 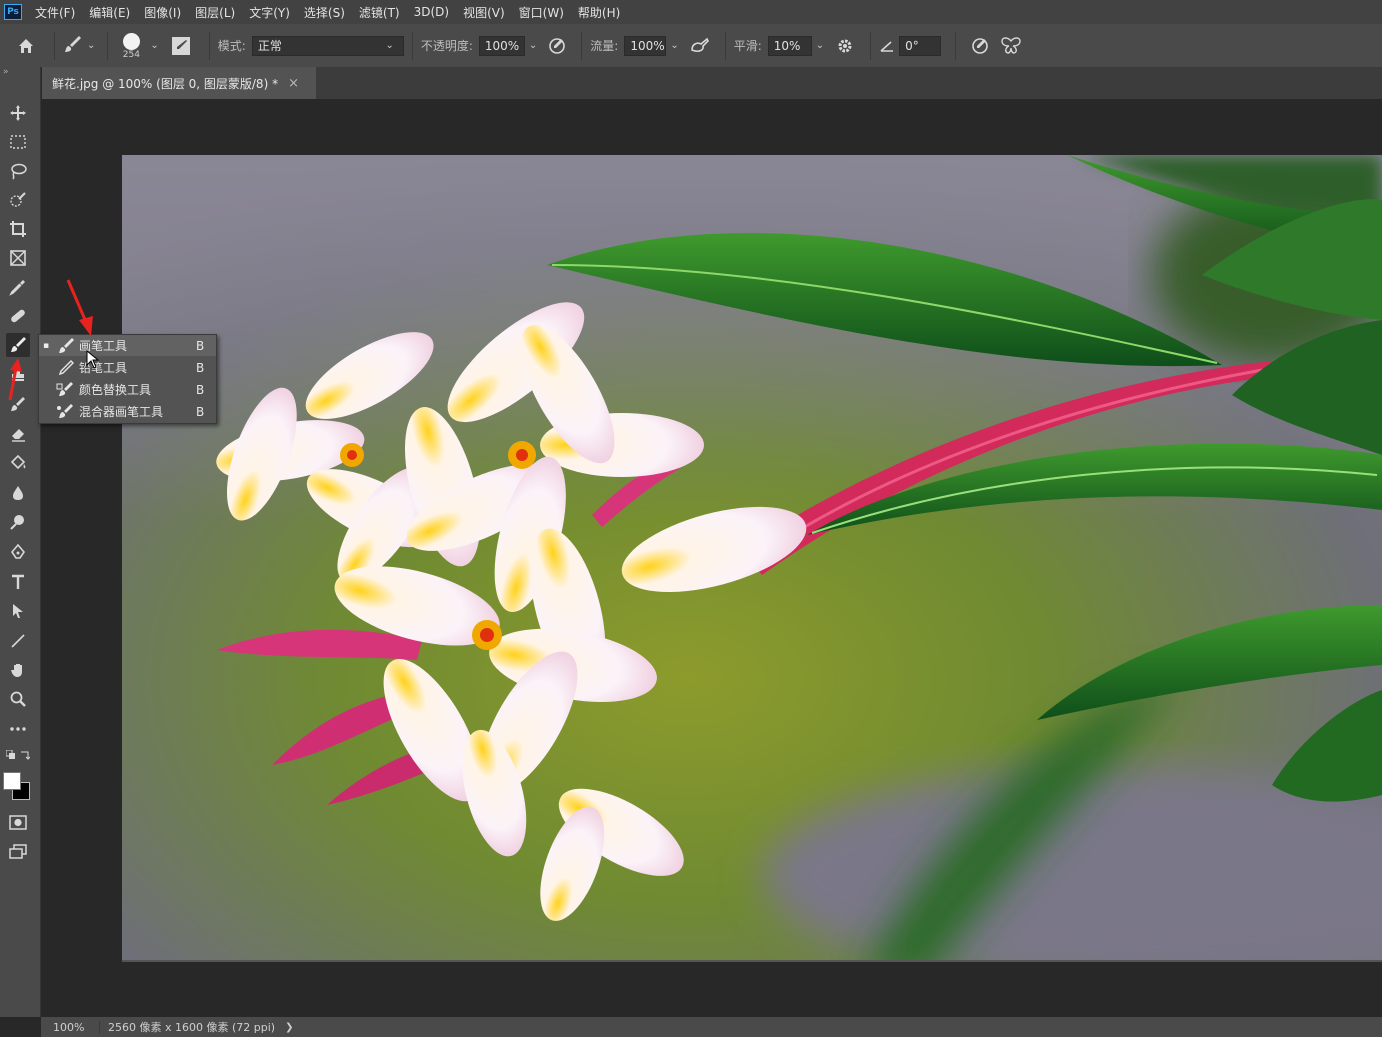 I want to click on mouse-cursor-icon, so click(x=93, y=359).